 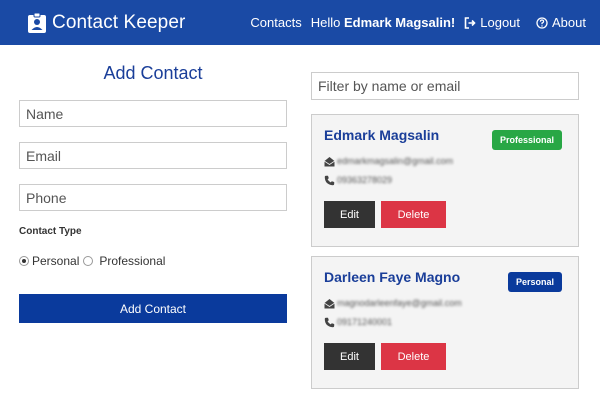 I want to click on contact-type-radios: Personal Professional, so click(x=153, y=261).